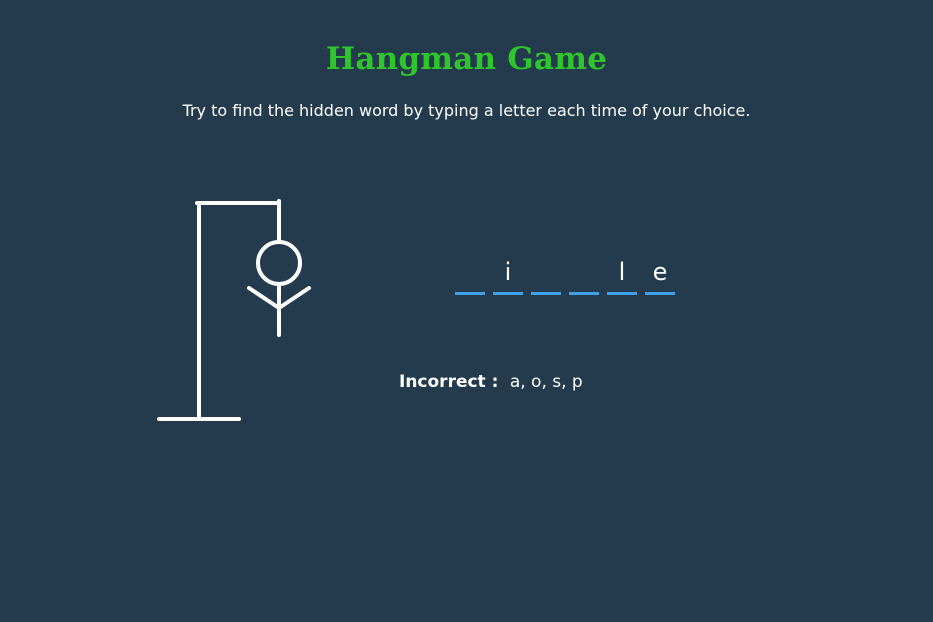 The width and height of the screenshot is (933, 622). What do you see at coordinates (294, 298) in the screenshot?
I see `figure-right-arm` at bounding box center [294, 298].